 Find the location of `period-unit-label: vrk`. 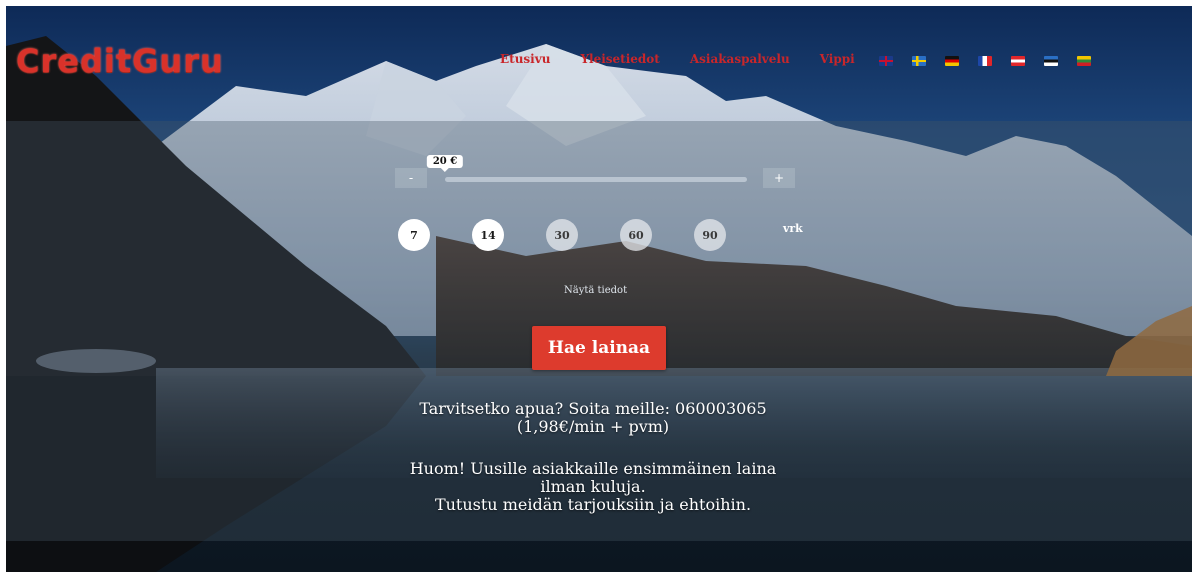

period-unit-label: vrk is located at coordinates (793, 228).